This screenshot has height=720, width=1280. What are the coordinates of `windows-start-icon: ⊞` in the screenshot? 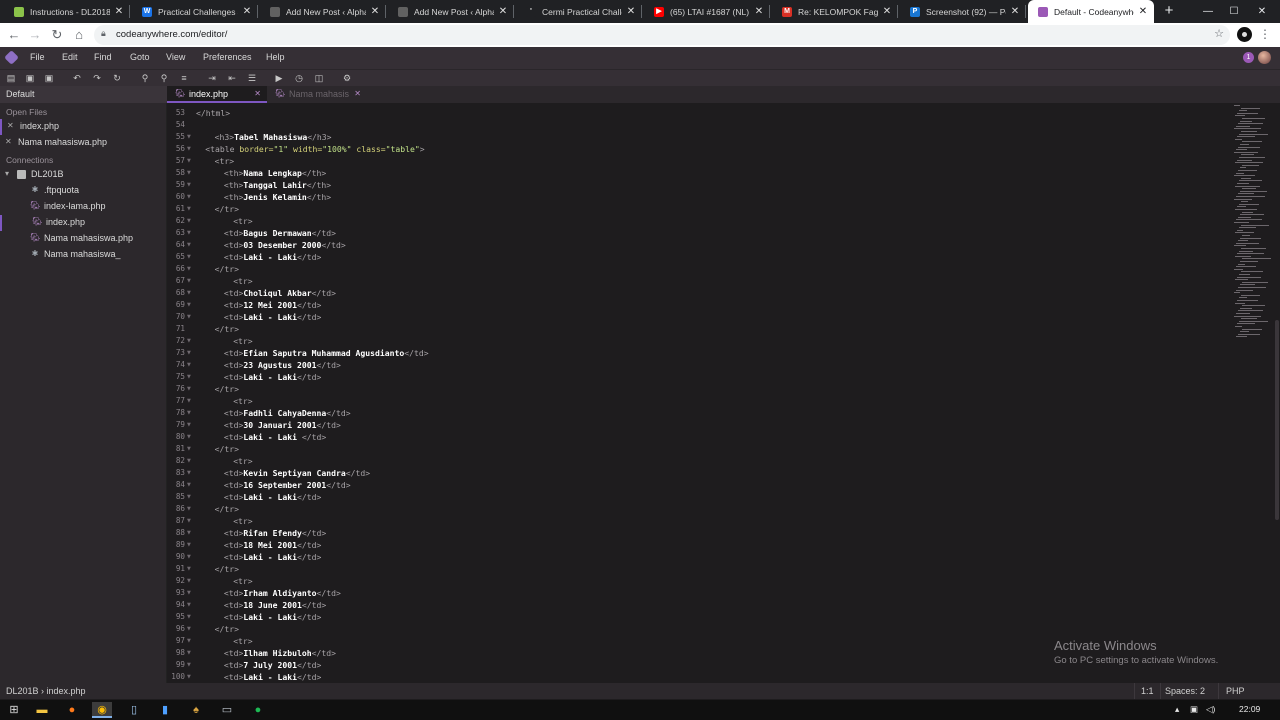 It's located at (14, 710).